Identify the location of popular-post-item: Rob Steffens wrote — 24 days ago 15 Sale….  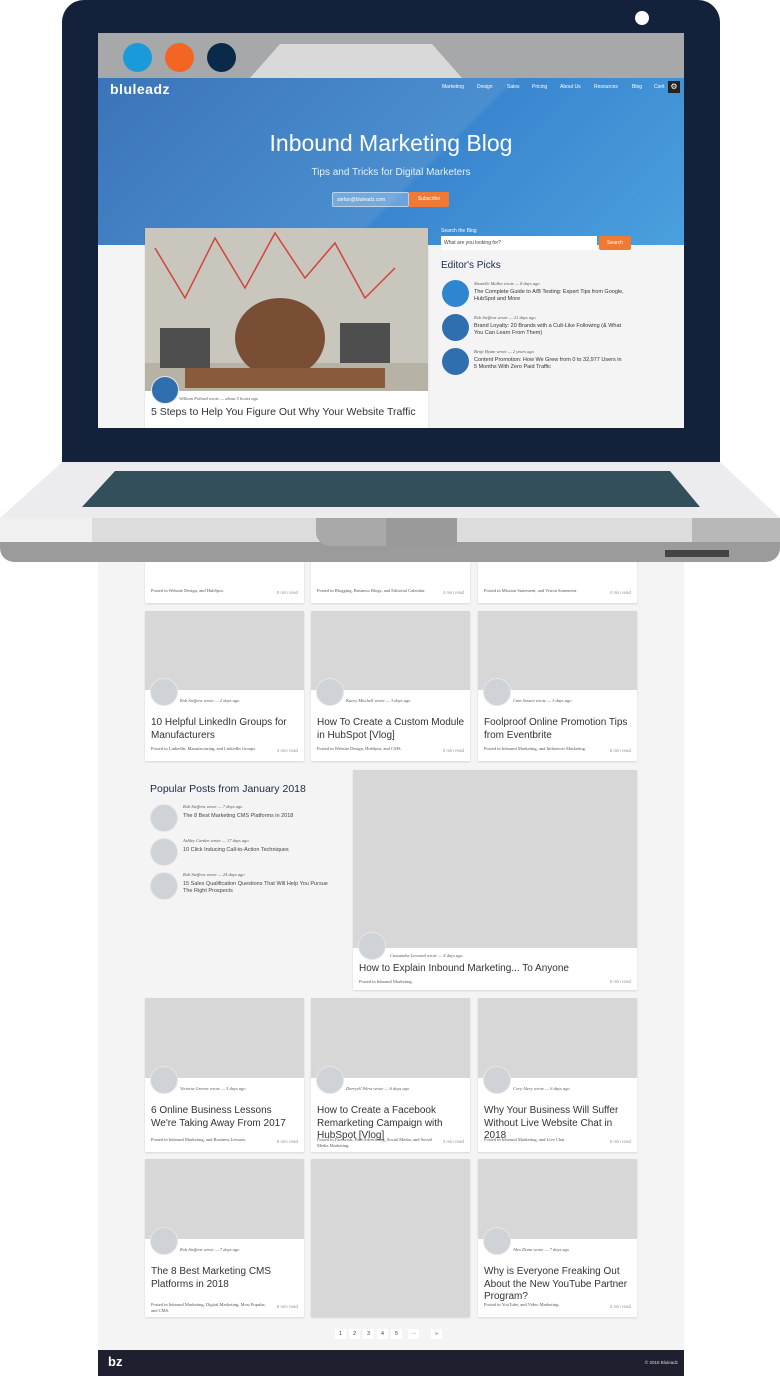
(245, 887).